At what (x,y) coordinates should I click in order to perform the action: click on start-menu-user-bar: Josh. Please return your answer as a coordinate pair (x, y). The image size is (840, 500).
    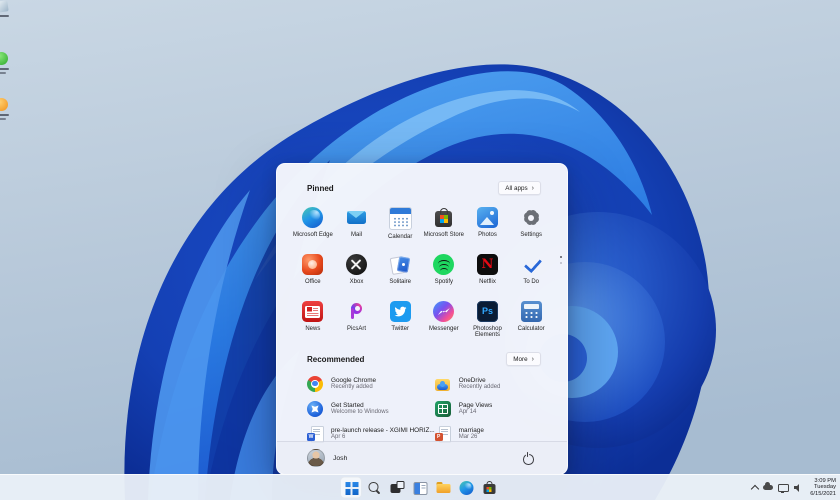
    Looking at the image, I should click on (422, 457).